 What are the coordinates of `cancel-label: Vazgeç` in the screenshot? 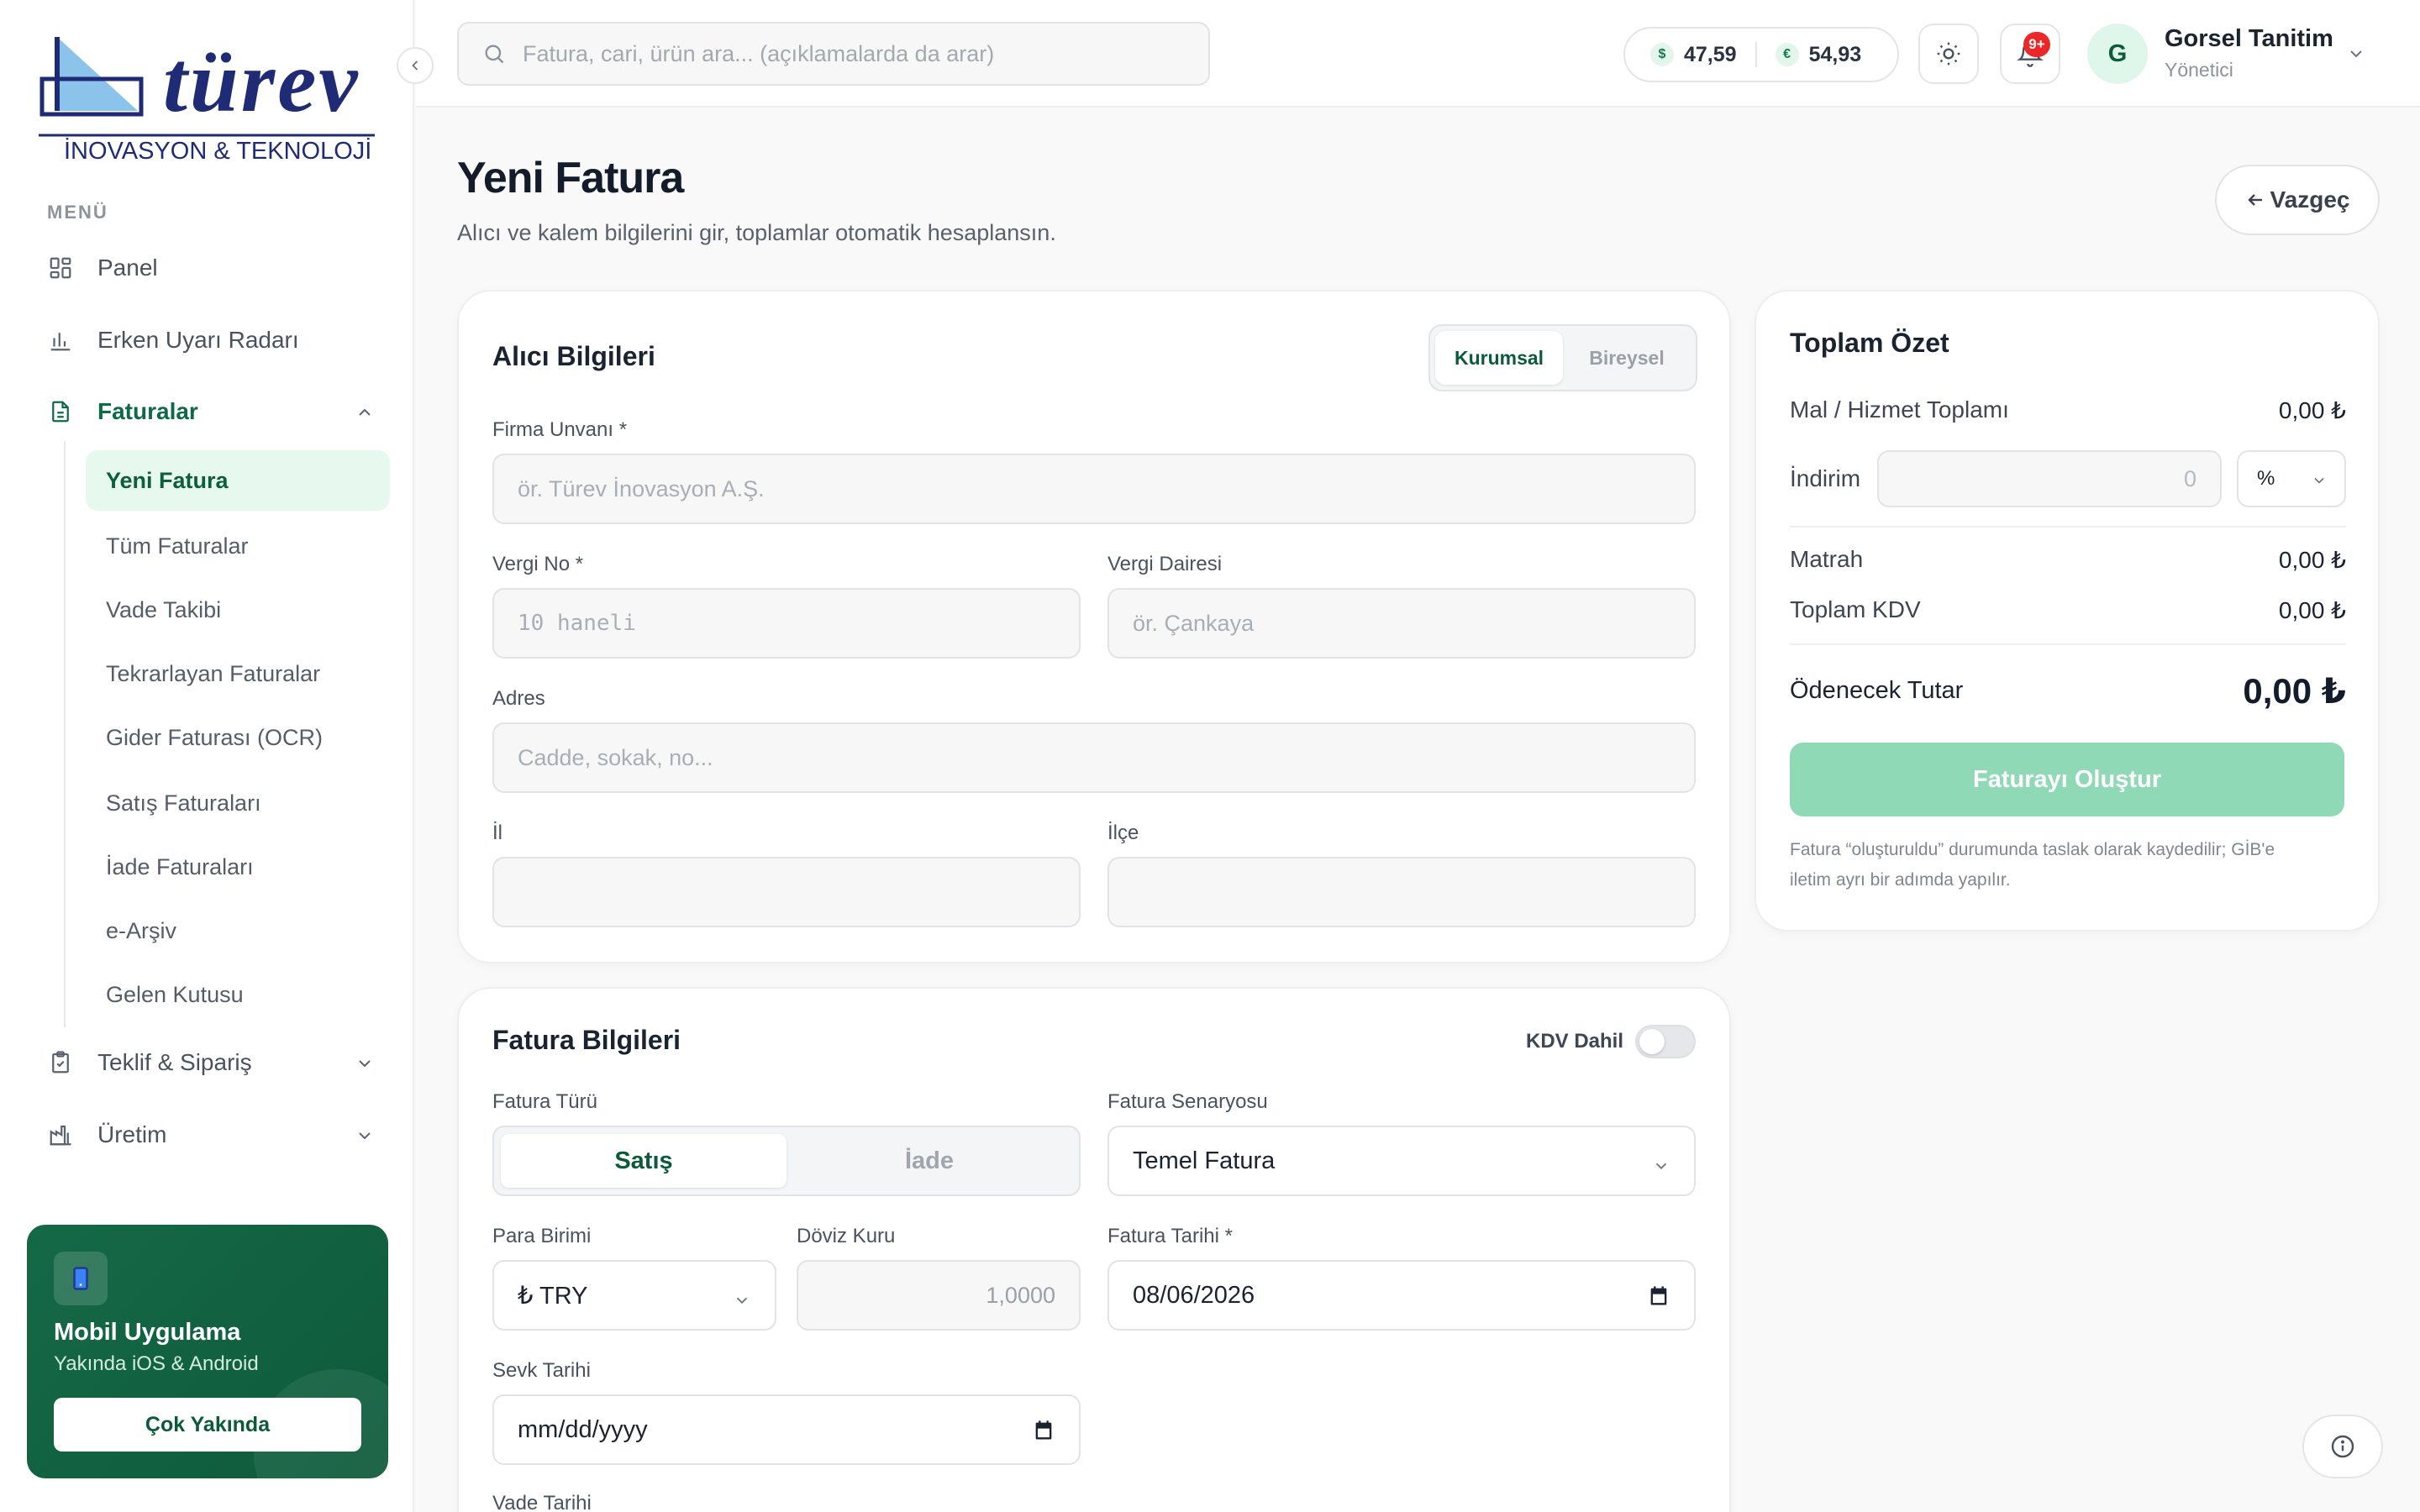 It's located at (2310, 199).